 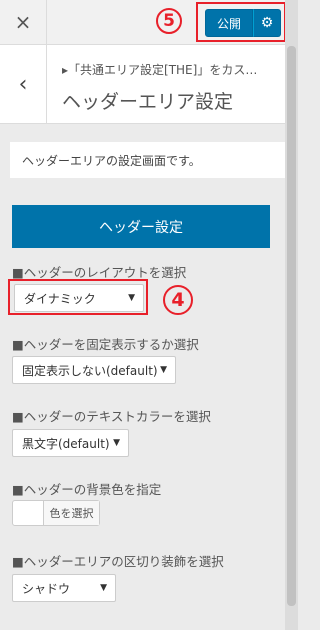 I want to click on customizer-topbar: × 5 公開 ⚙, so click(x=143, y=22).